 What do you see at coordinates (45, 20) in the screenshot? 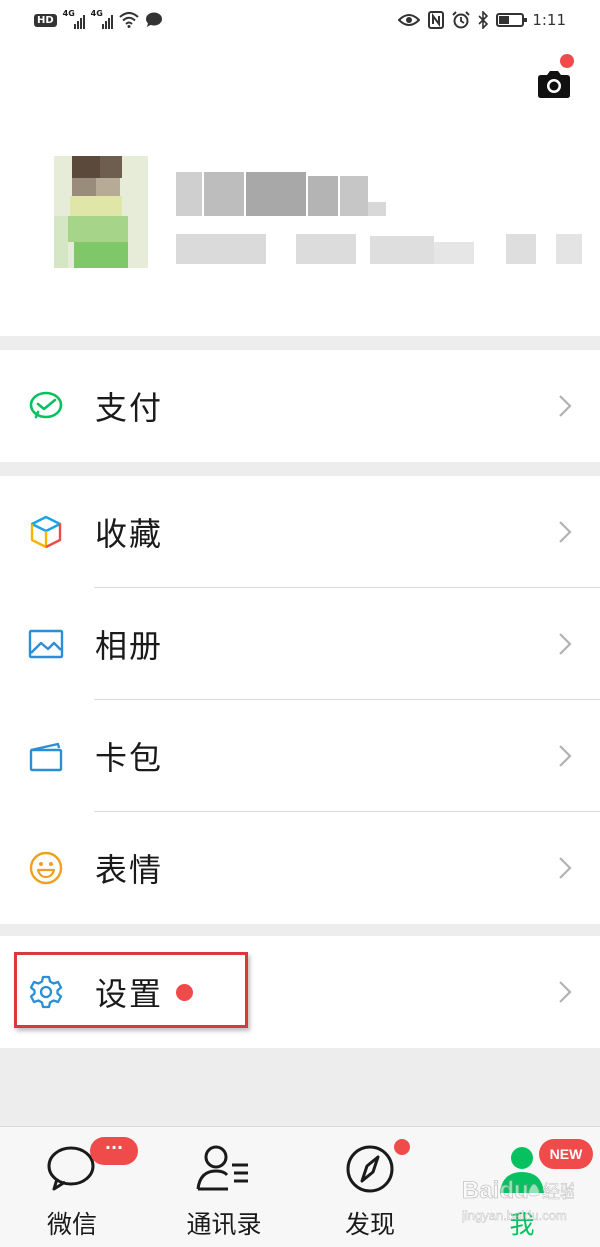
I see `hd-indicator: HD` at bounding box center [45, 20].